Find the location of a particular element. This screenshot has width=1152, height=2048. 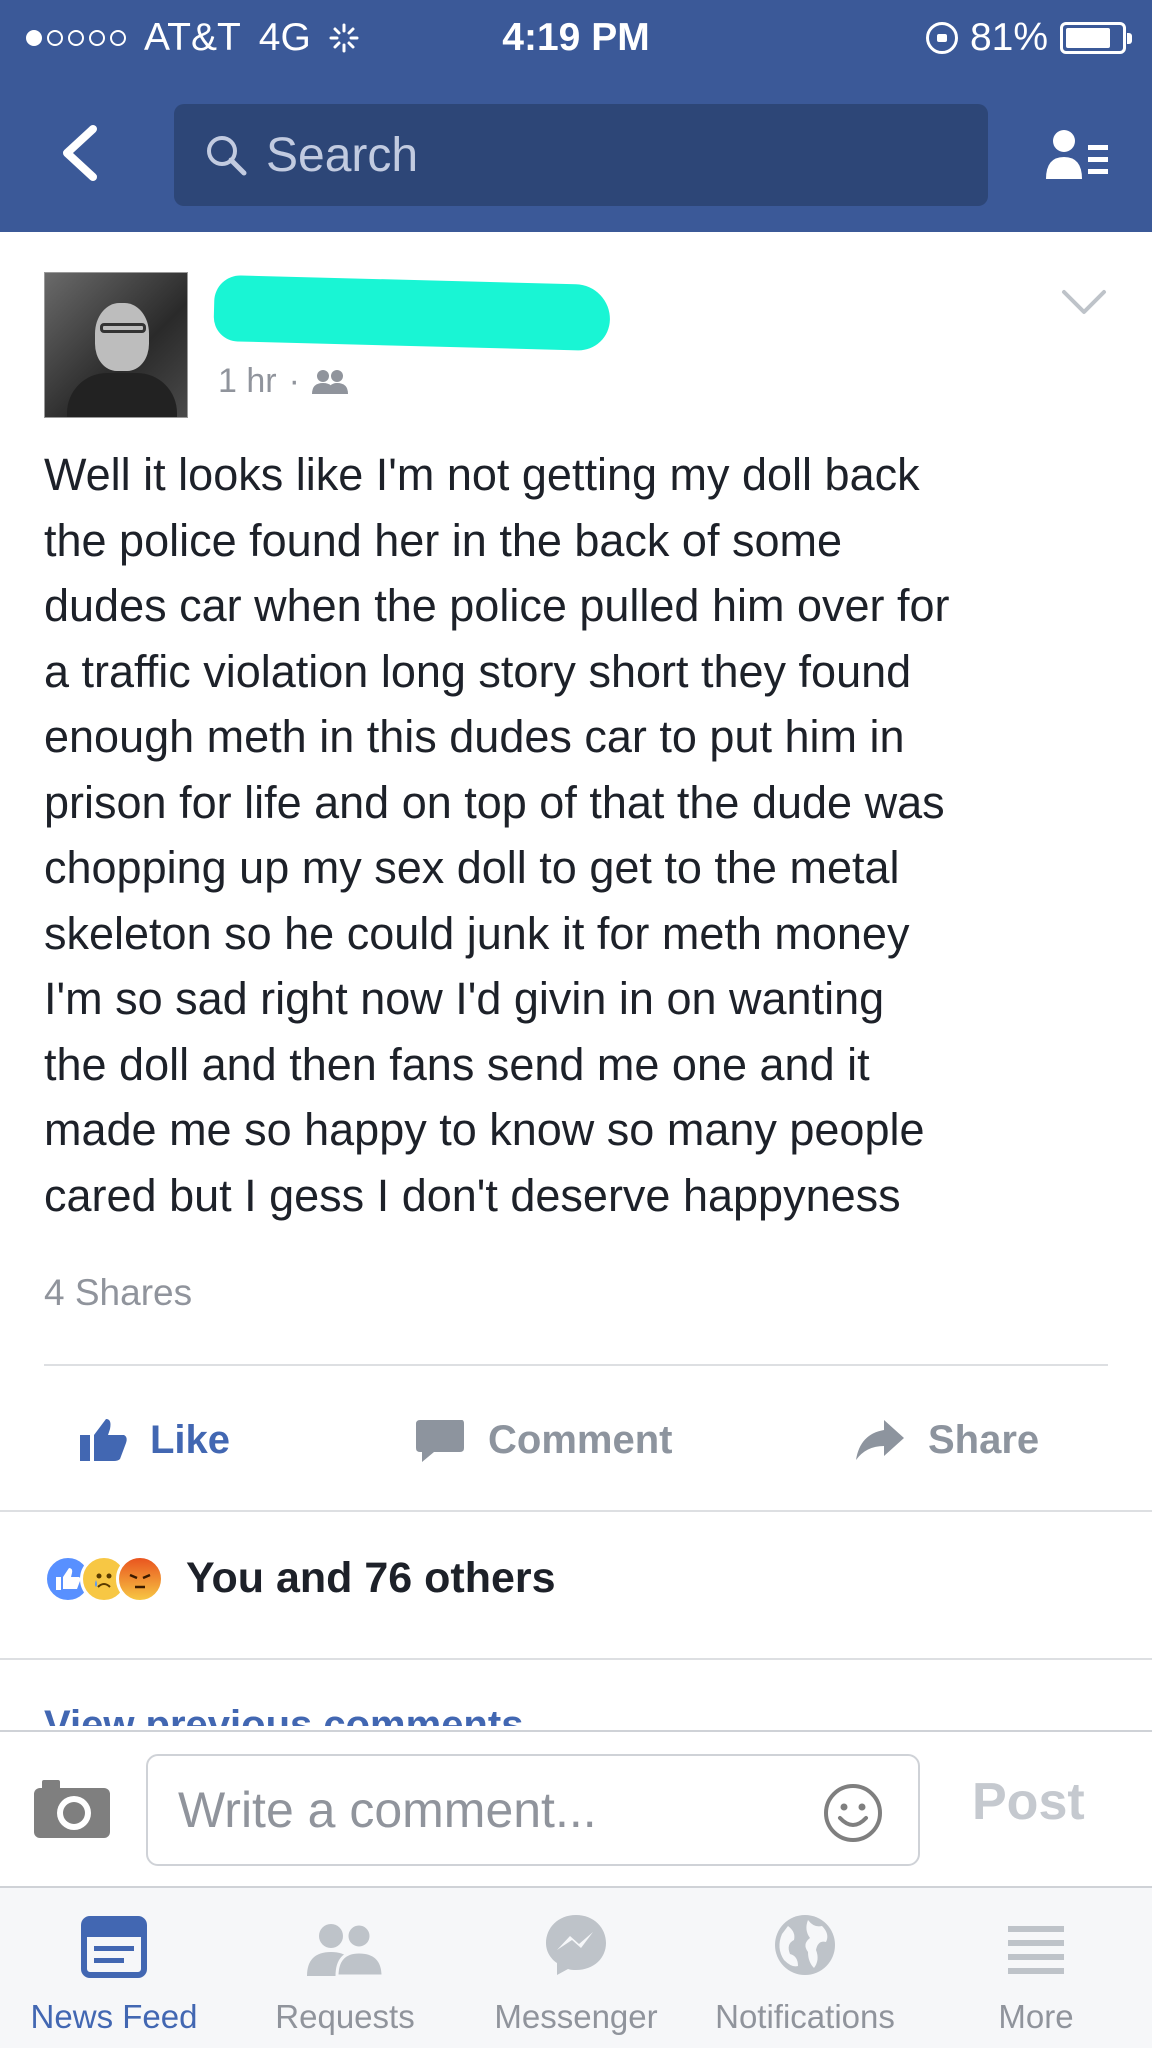

comment-button: Comment is located at coordinates (543, 1440).